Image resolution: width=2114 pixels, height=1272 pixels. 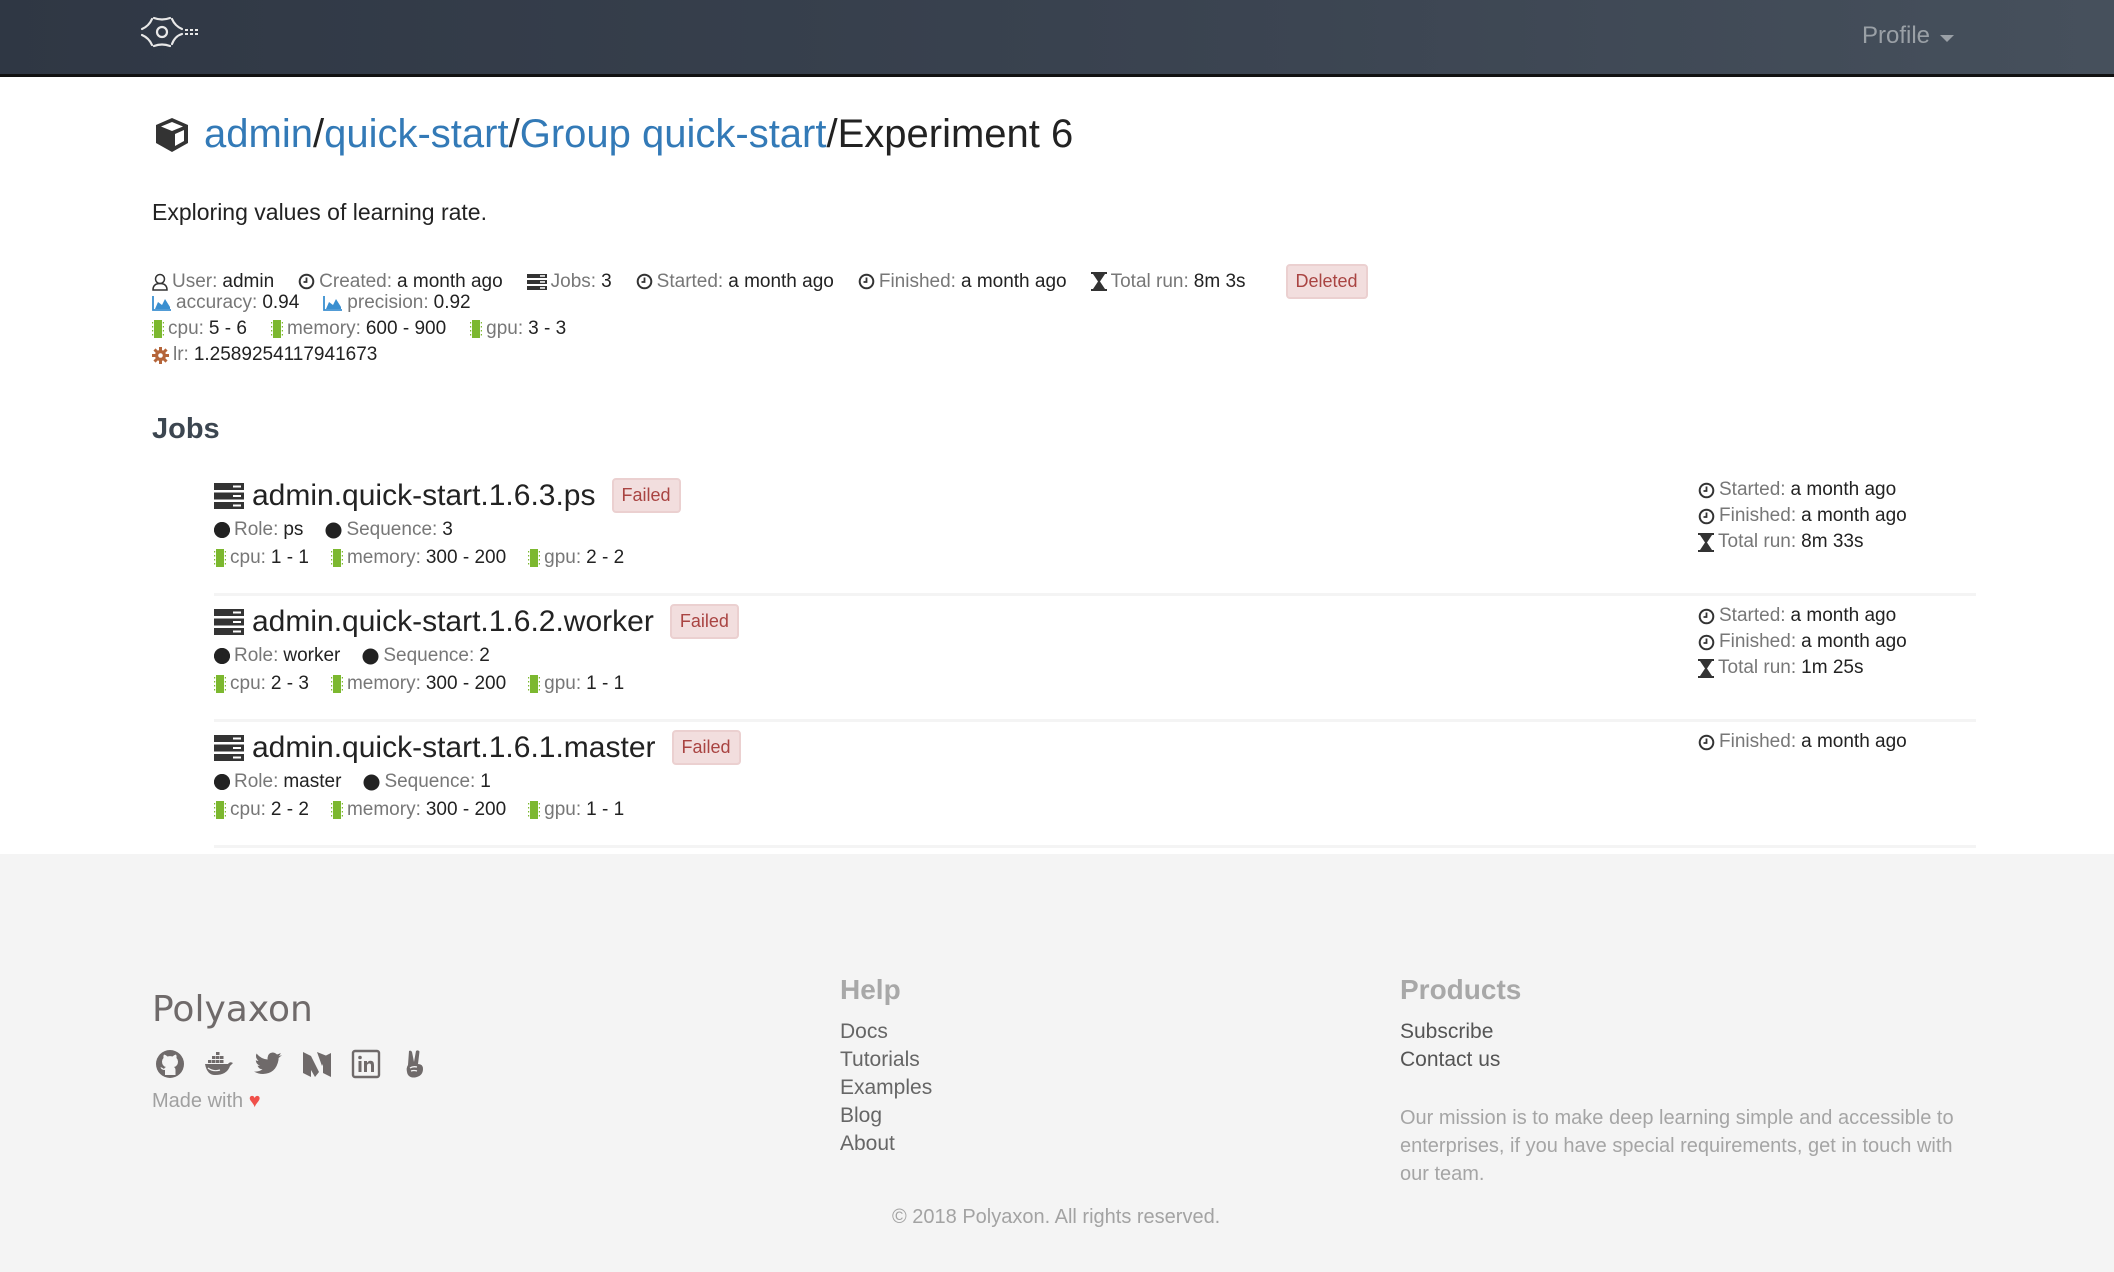 I want to click on docker-icon, so click(x=219, y=1064).